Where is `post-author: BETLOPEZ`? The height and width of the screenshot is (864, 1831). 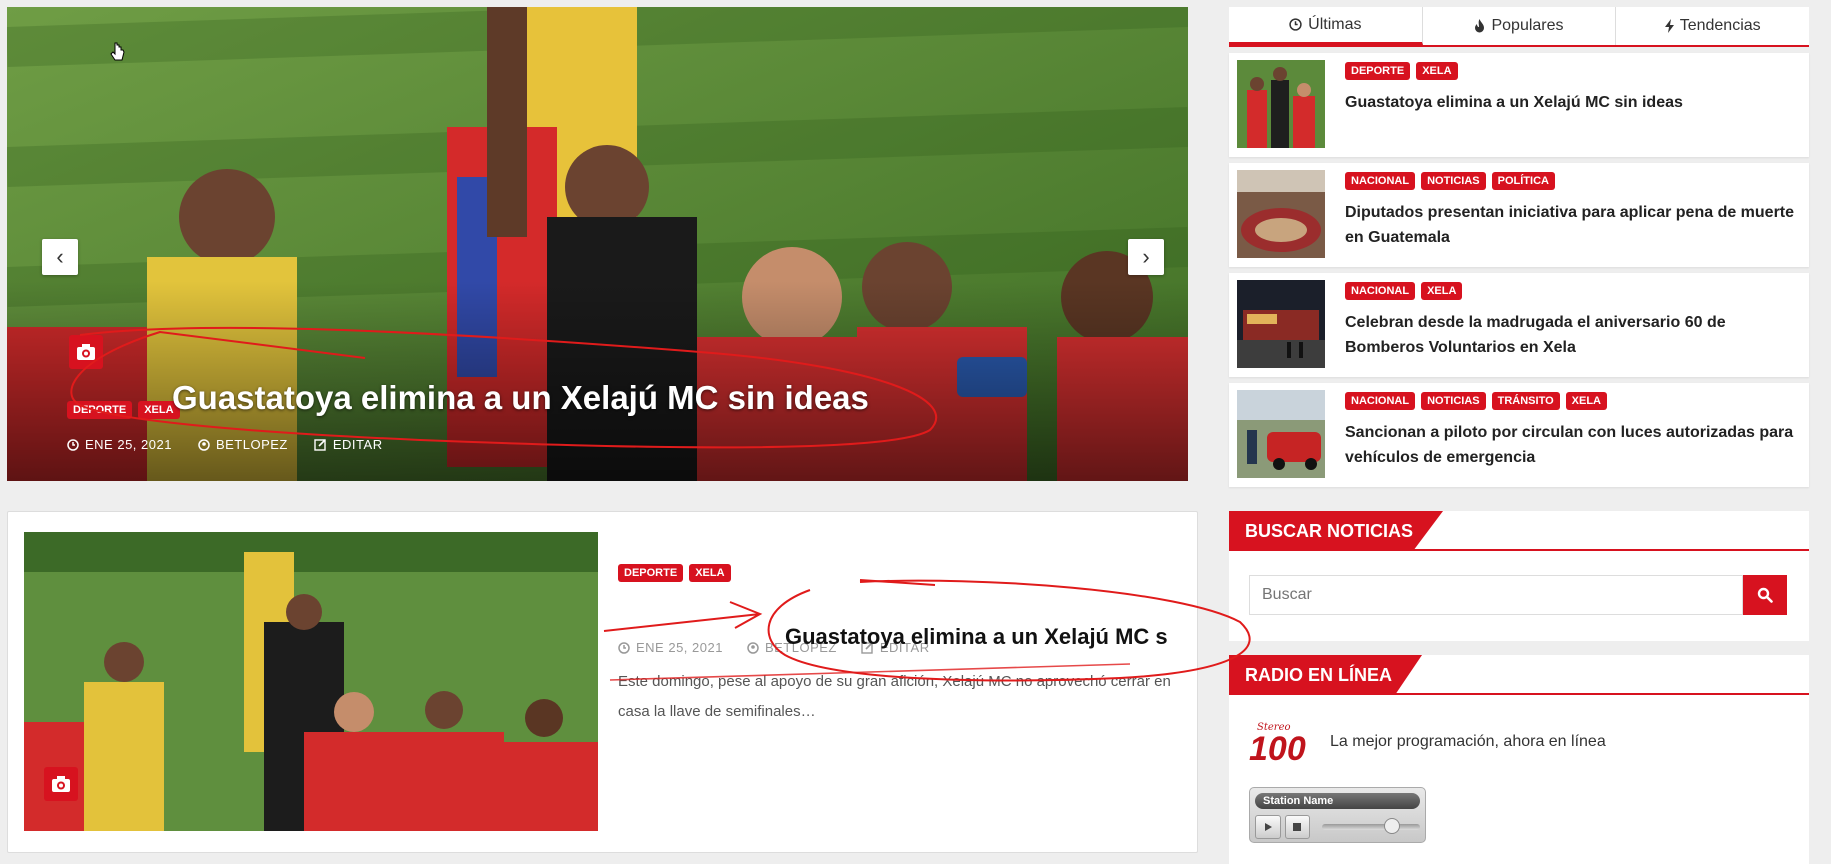 post-author: BETLOPEZ is located at coordinates (243, 444).